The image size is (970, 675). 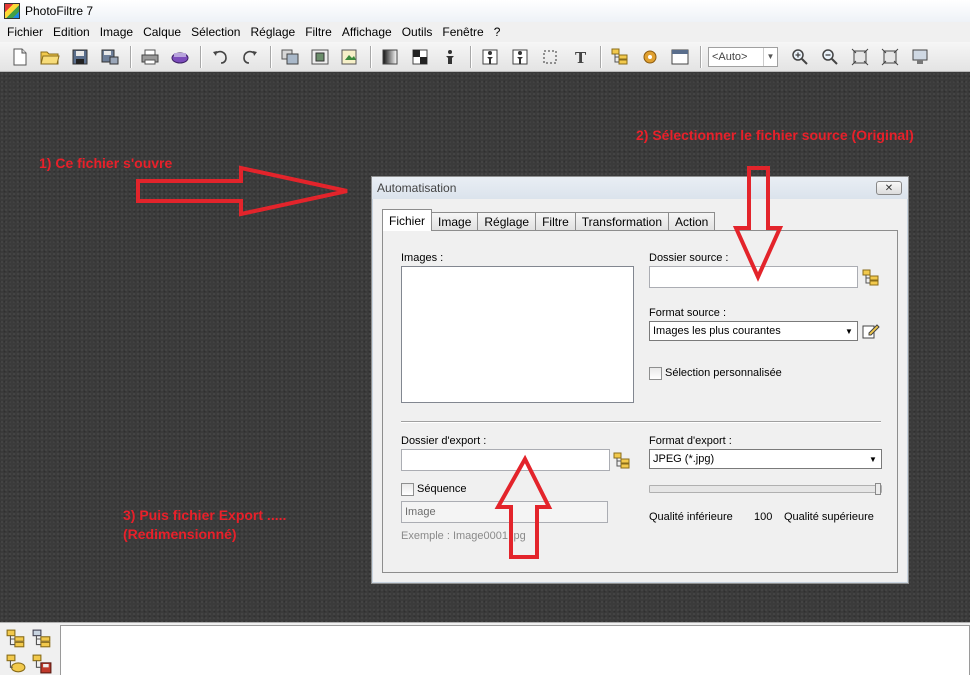 What do you see at coordinates (450, 57) in the screenshot?
I see `figure-icon` at bounding box center [450, 57].